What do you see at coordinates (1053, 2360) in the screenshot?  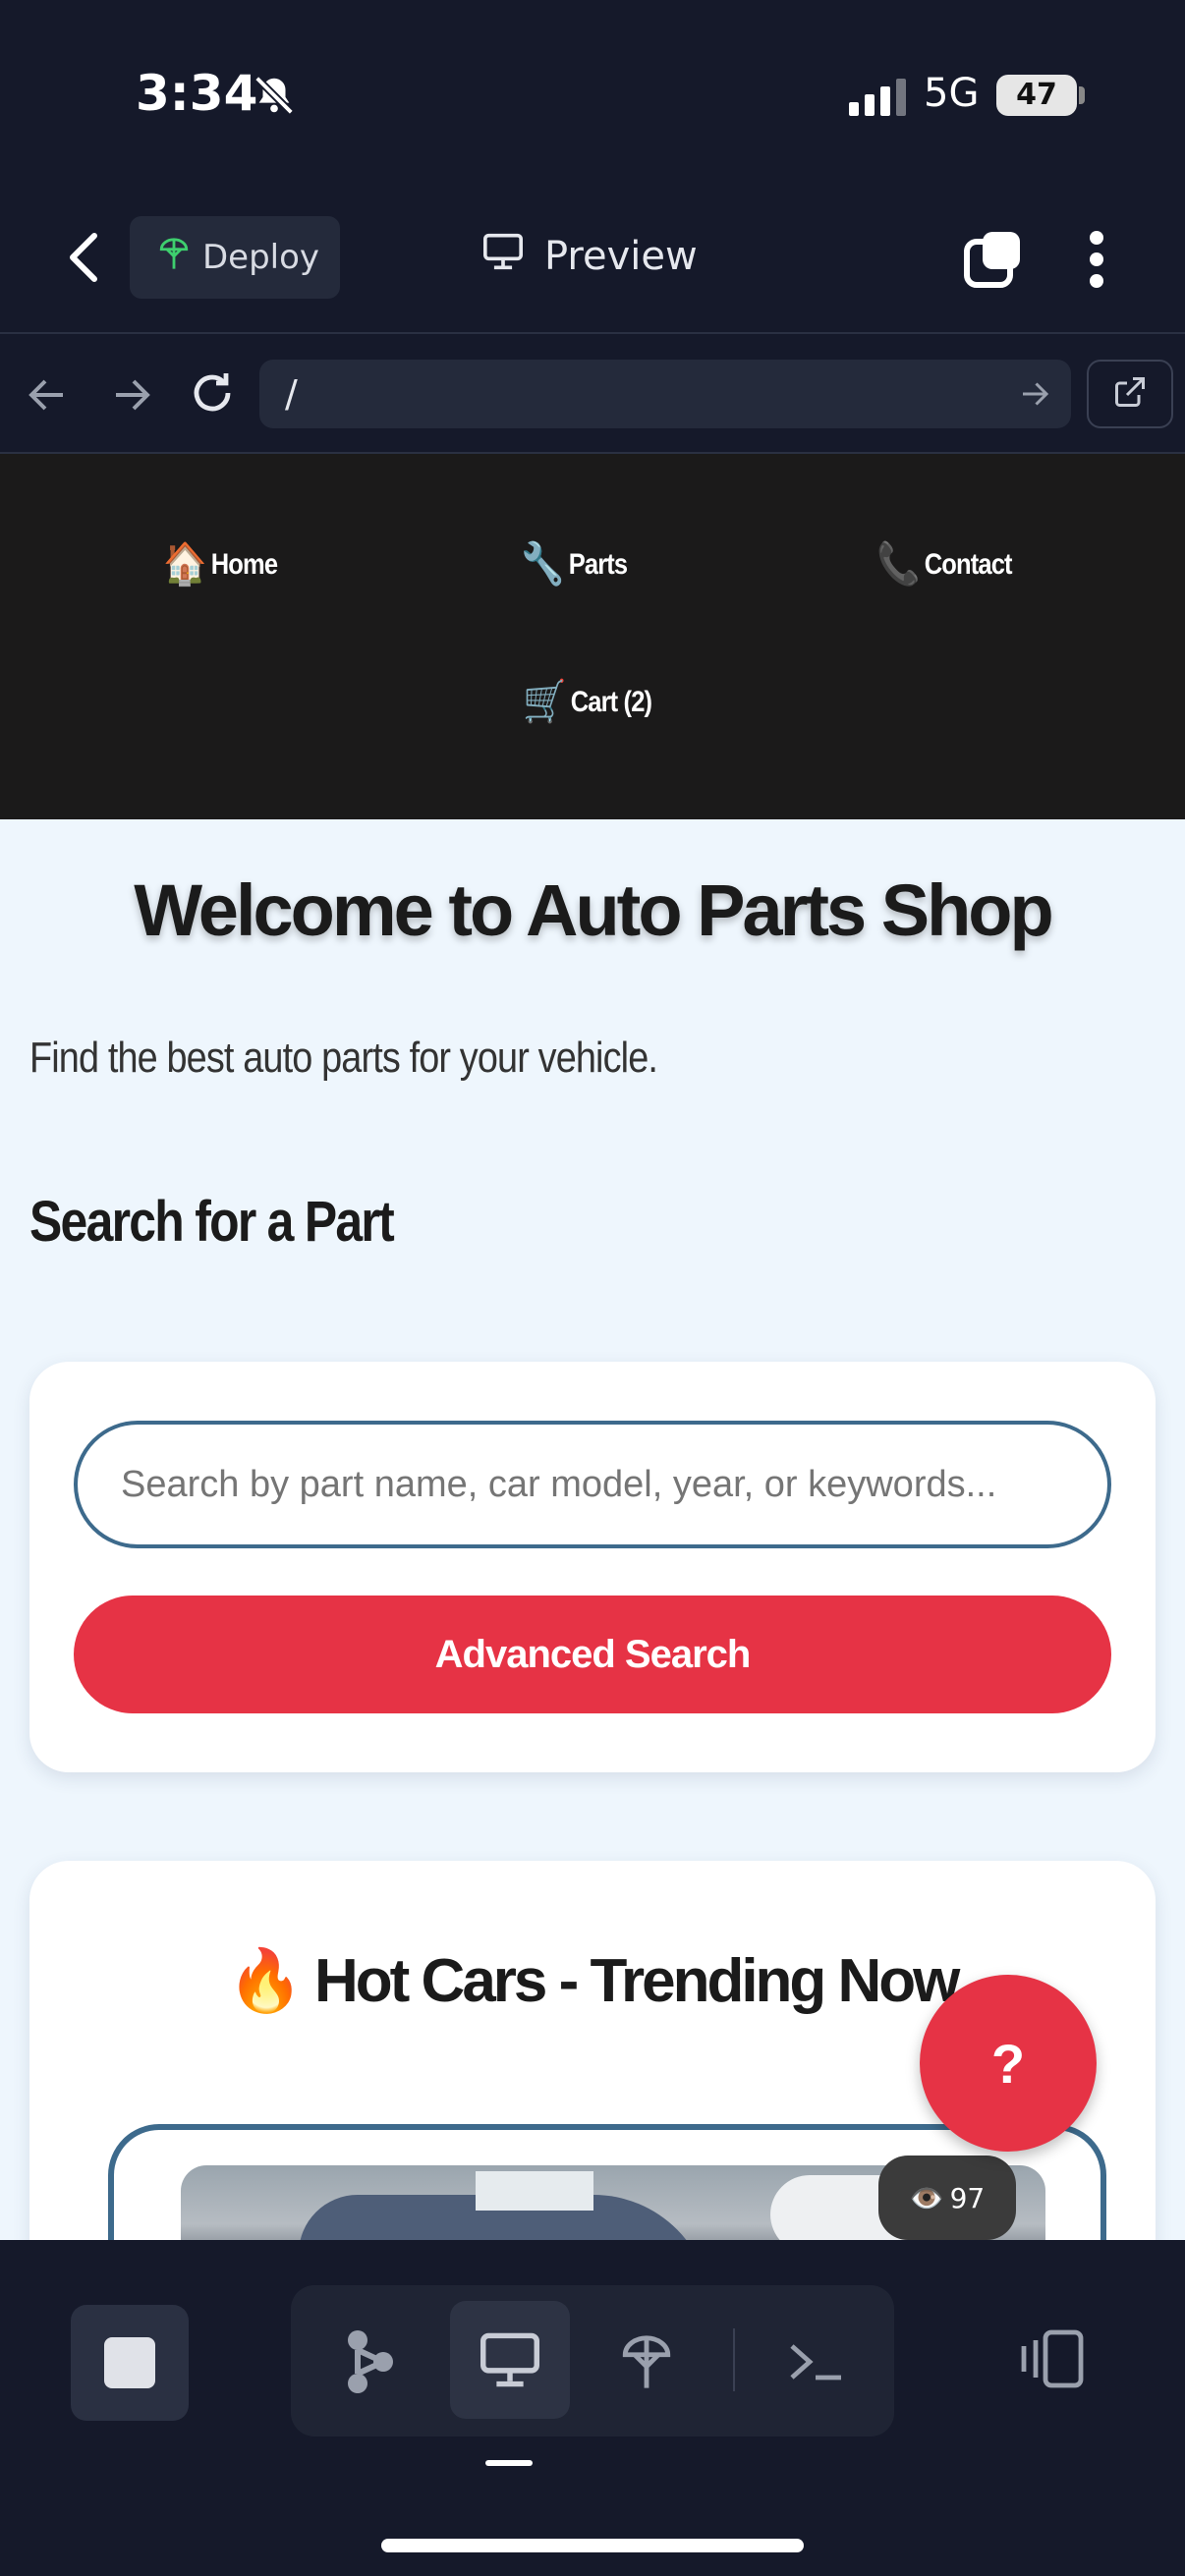 I see `device-layout-icon` at bounding box center [1053, 2360].